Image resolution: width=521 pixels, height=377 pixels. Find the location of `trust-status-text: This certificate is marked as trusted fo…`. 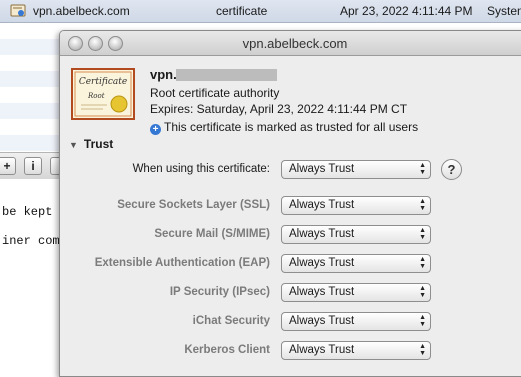

trust-status-text: This certificate is marked as trusted fo… is located at coordinates (291, 127).